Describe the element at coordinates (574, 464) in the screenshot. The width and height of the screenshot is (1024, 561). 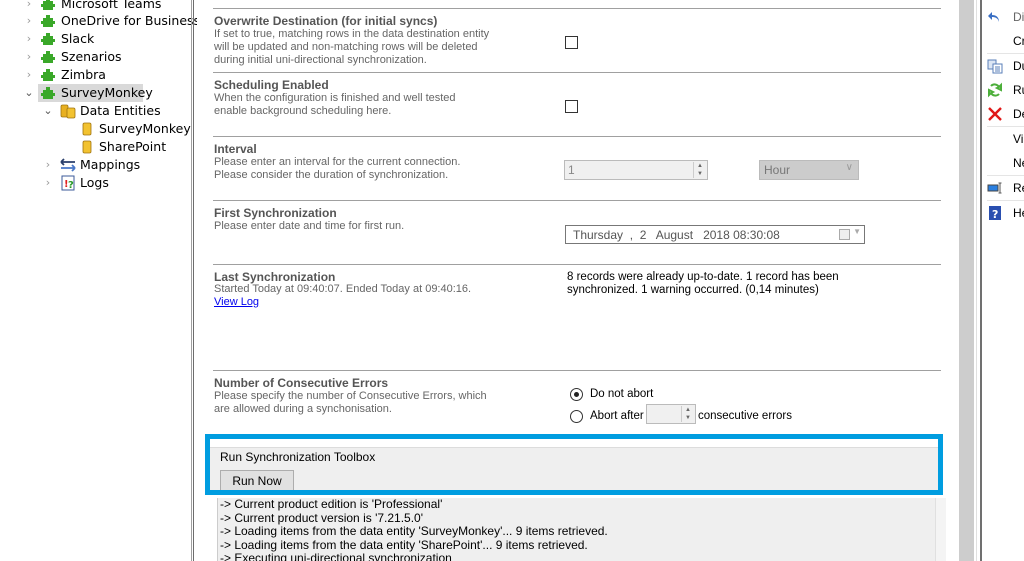
I see `toolbox-highlight-frame` at that location.